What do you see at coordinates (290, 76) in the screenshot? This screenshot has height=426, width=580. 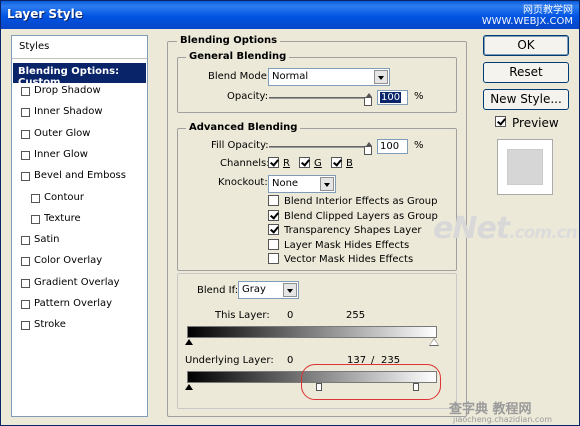 I see `blend-mode-value: Normal` at bounding box center [290, 76].